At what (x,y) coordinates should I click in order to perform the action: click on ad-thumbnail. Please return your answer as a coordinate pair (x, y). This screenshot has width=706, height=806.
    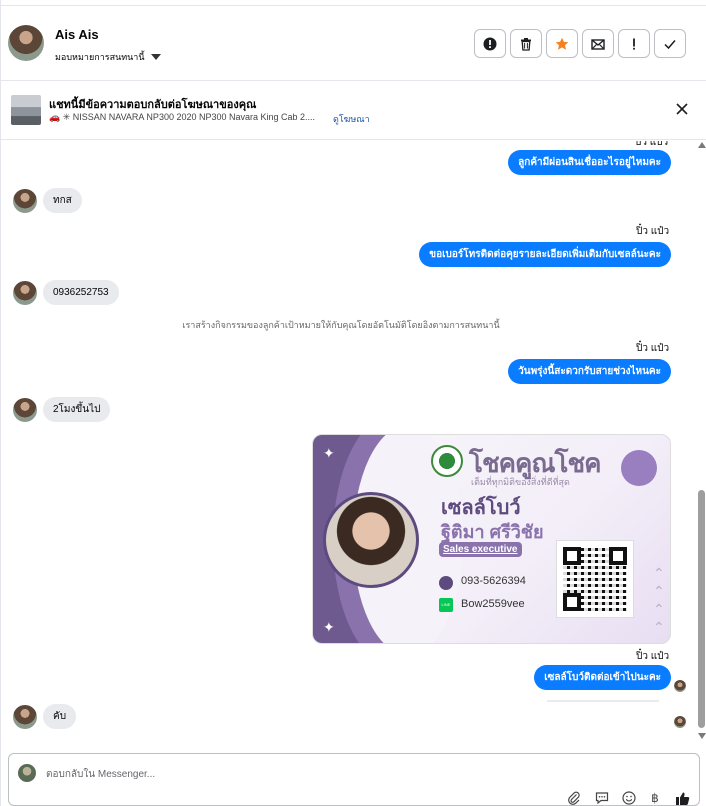
    Looking at the image, I should click on (26, 110).